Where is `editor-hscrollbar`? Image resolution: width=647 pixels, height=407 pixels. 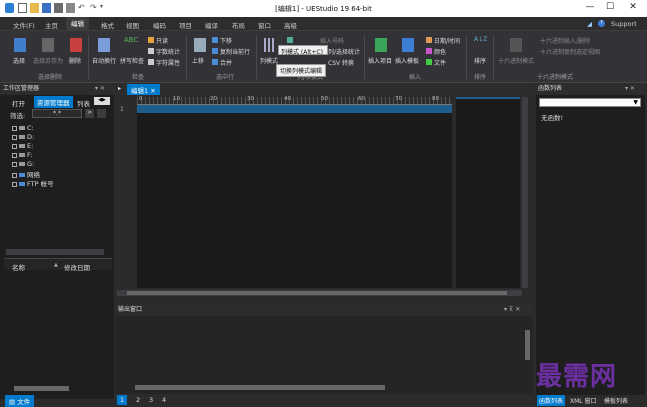
editor-hscrollbar is located at coordinates (319, 293).